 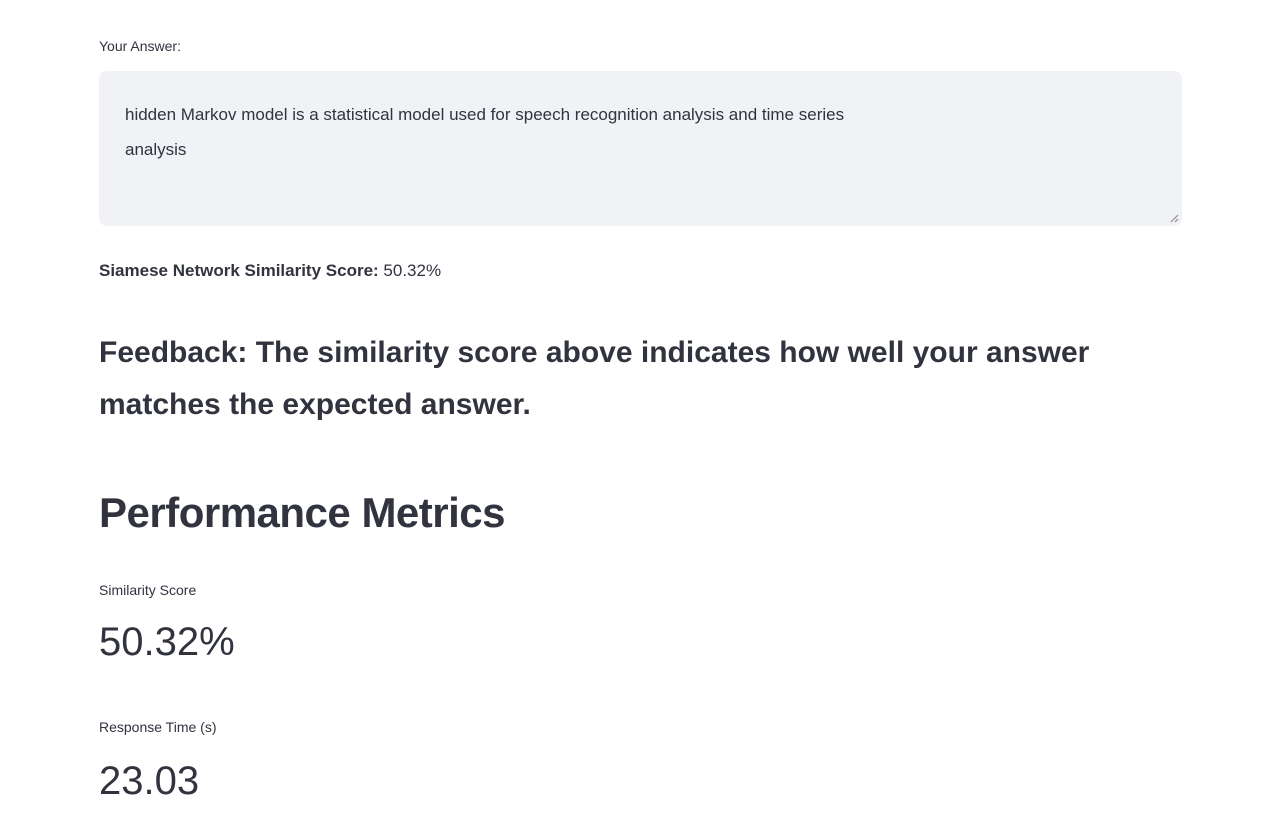 I want to click on resize-handle-icon, so click(x=1174, y=218).